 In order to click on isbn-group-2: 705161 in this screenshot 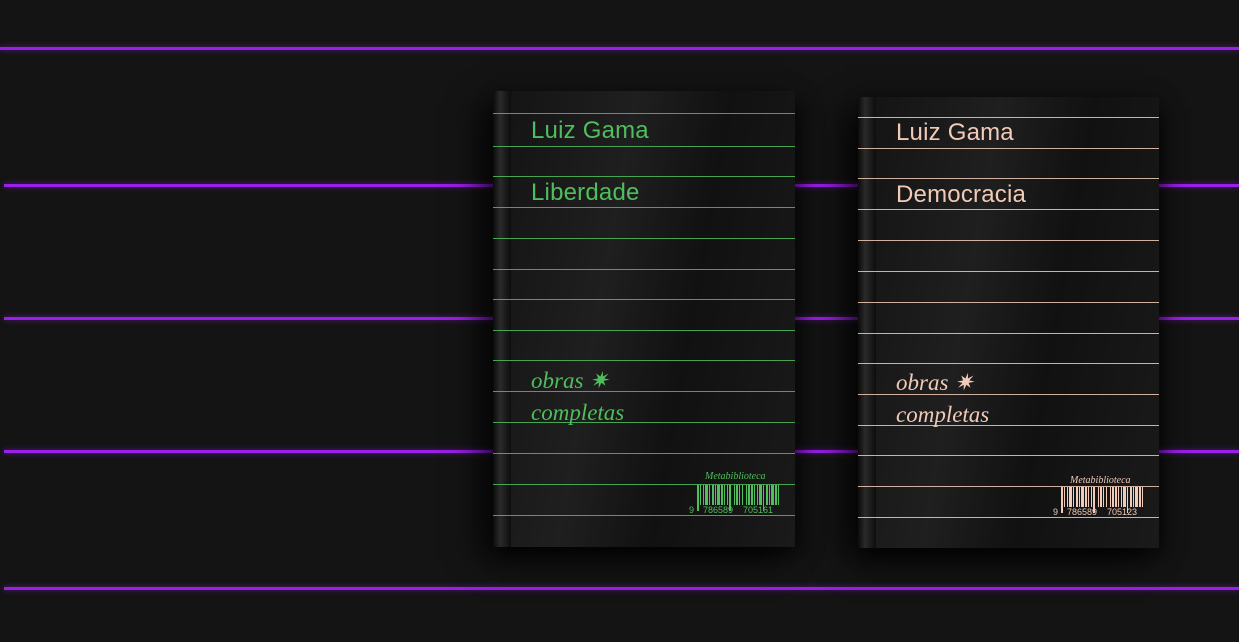, I will do `click(758, 510)`.